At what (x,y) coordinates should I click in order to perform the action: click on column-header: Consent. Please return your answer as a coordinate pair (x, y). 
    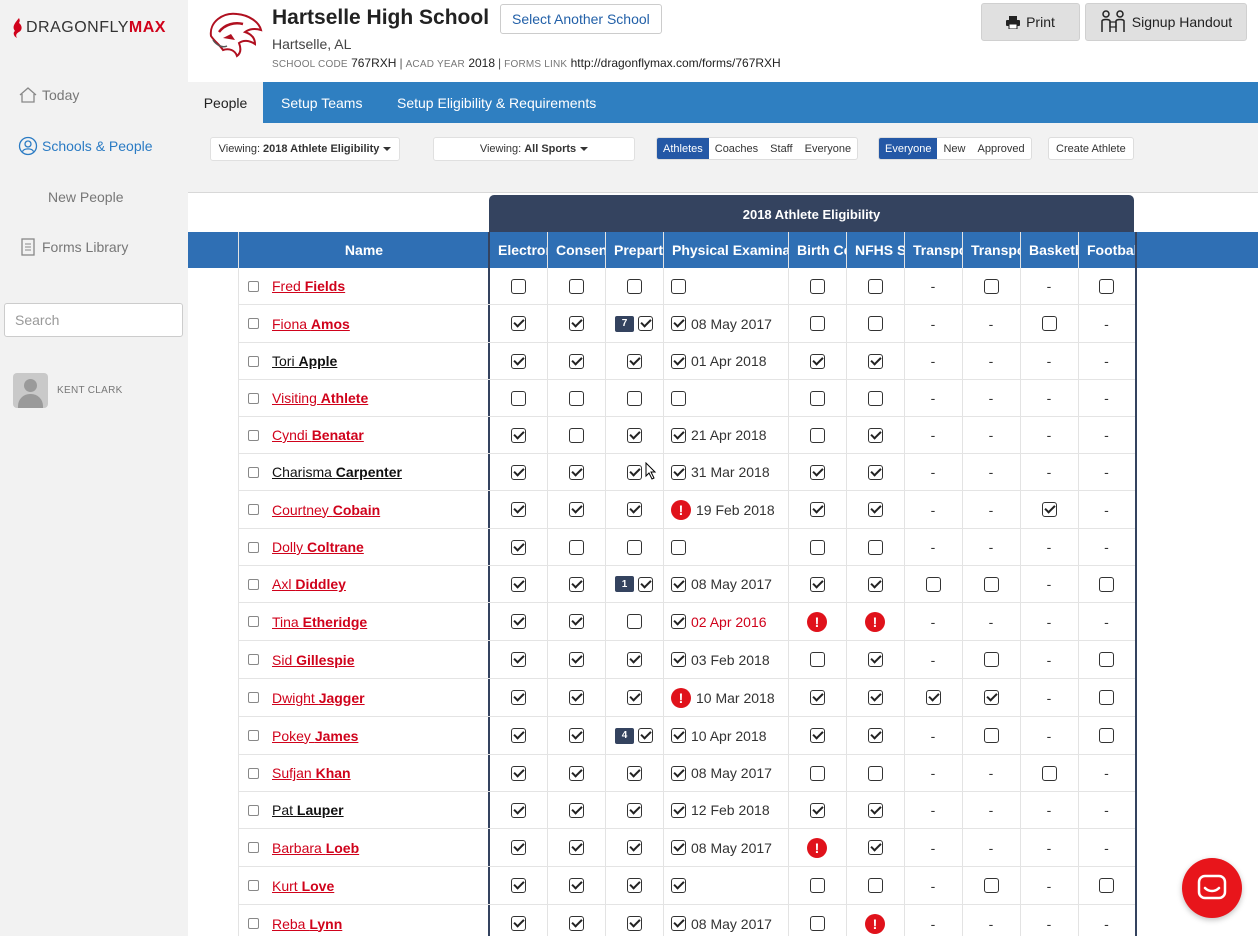
    Looking at the image, I should click on (576, 250).